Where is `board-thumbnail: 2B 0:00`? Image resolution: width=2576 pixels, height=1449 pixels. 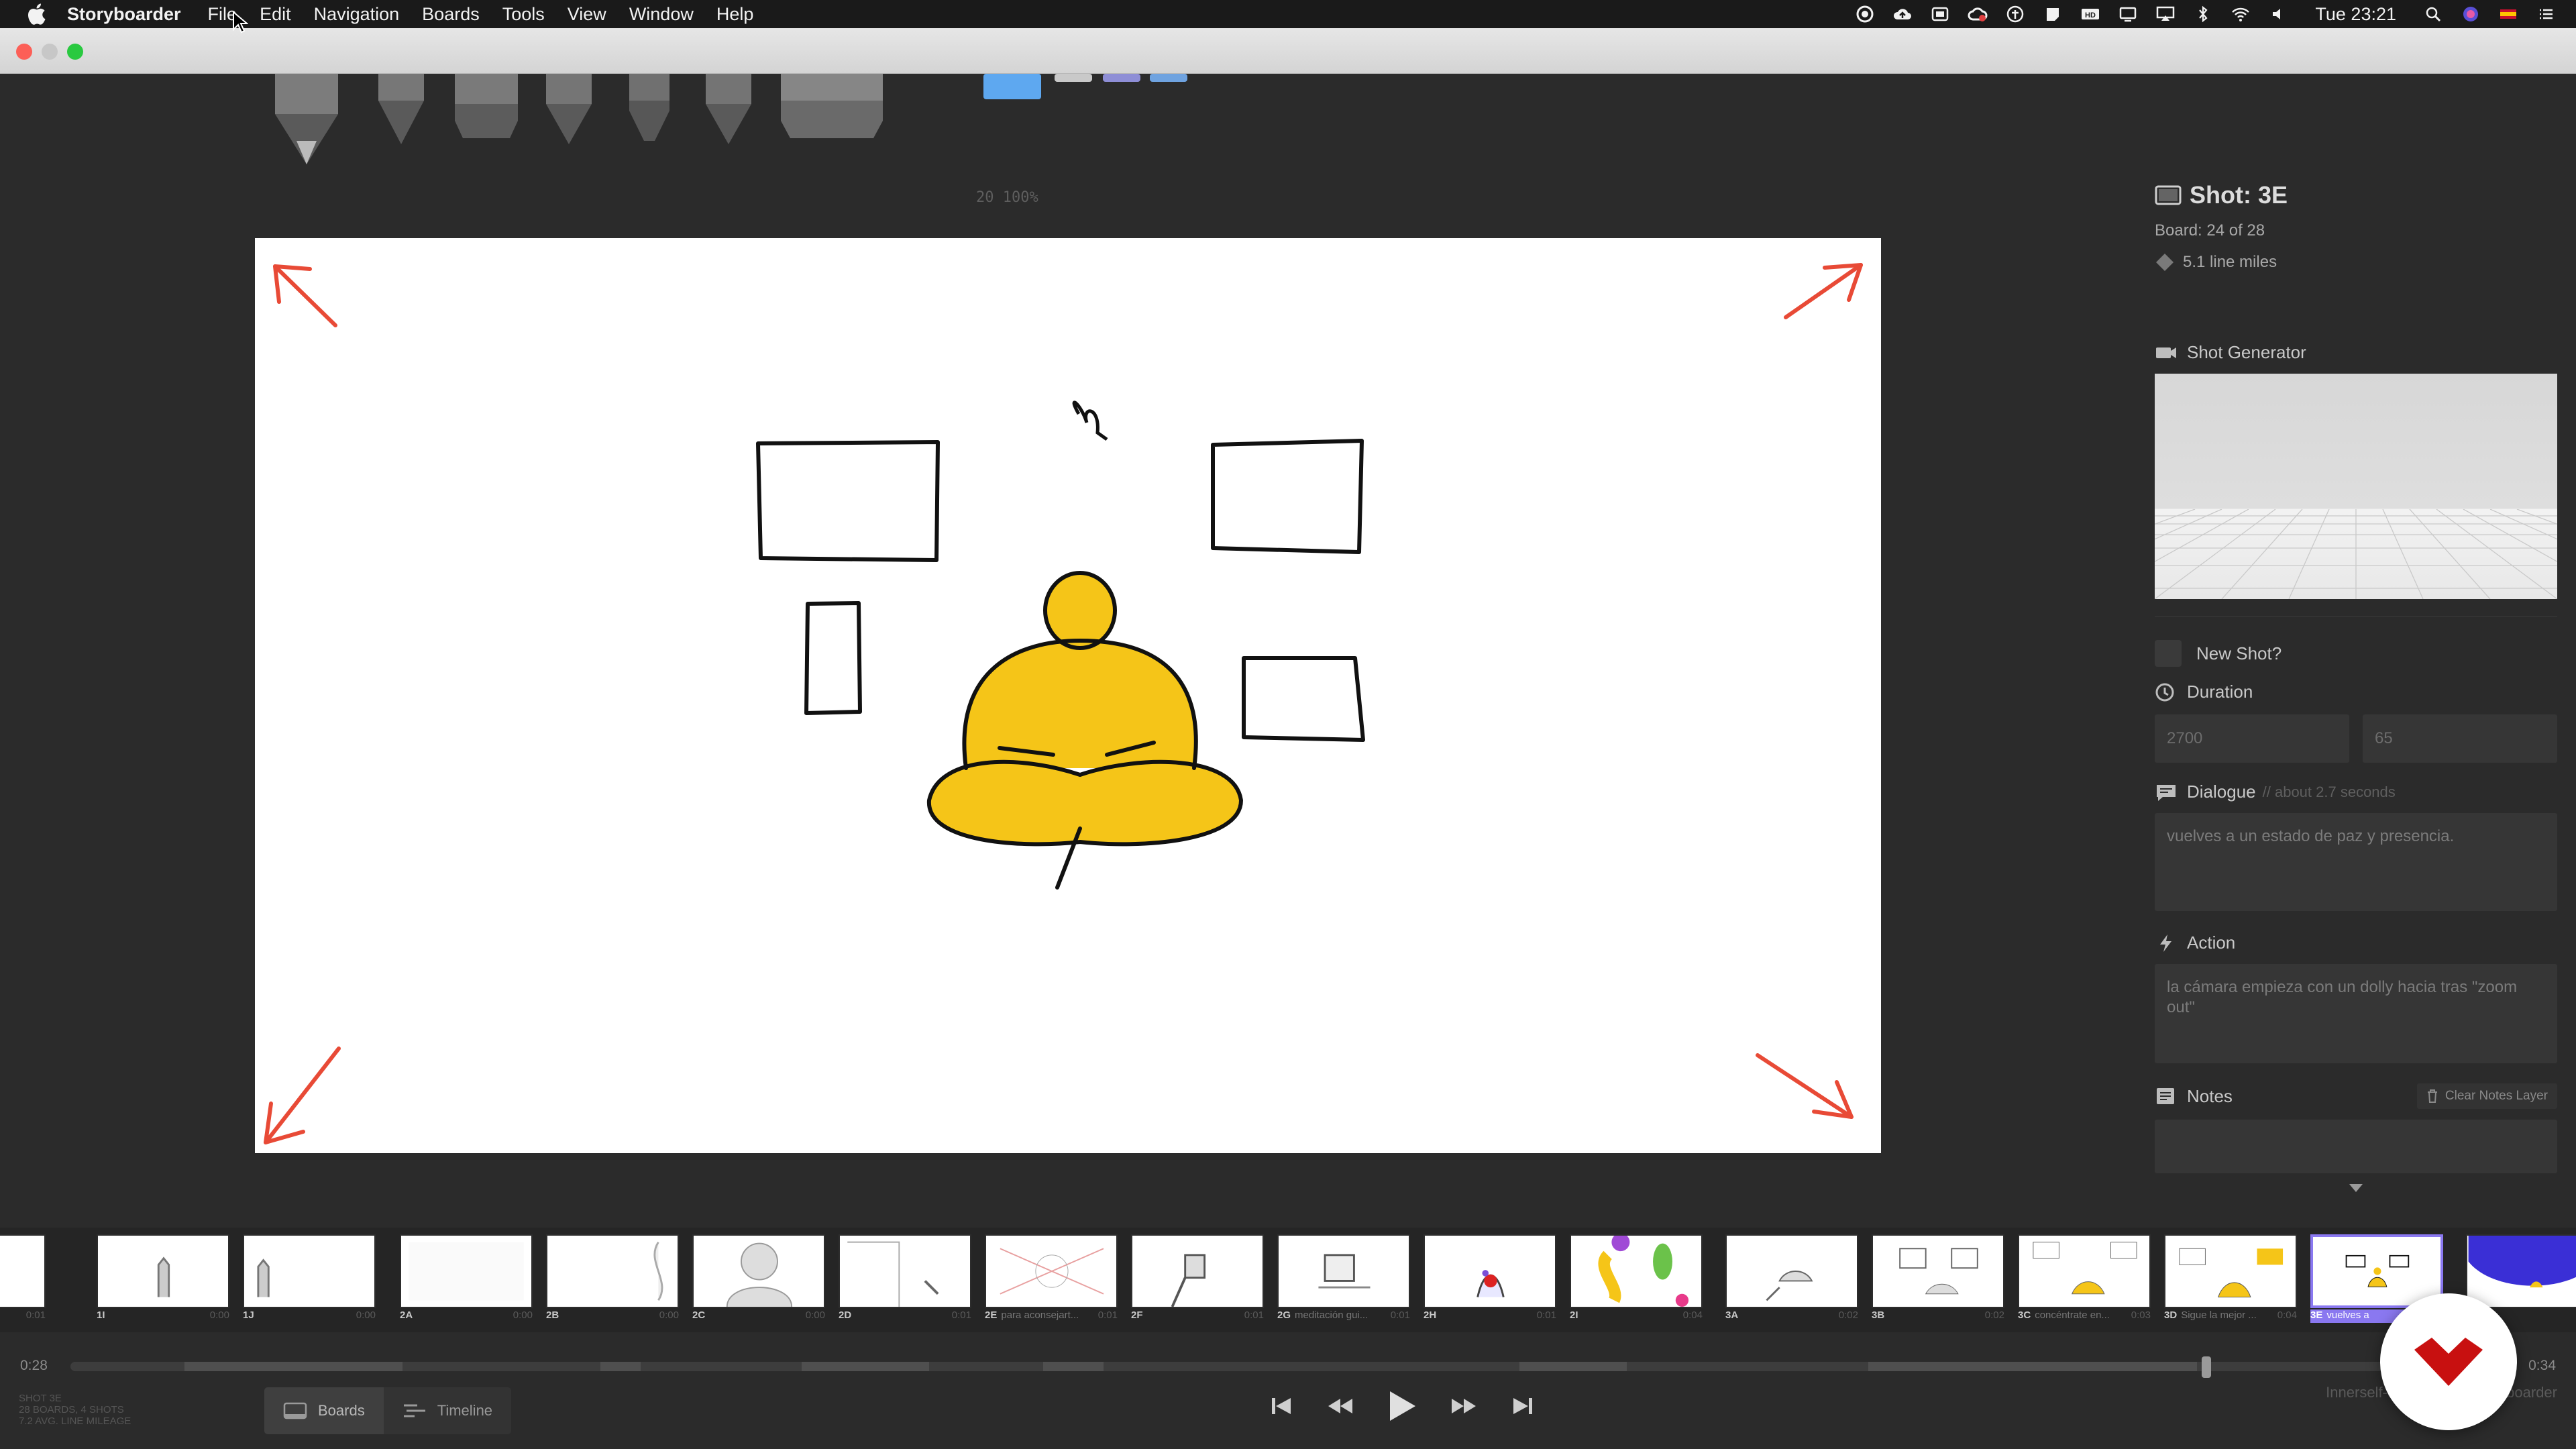 board-thumbnail: 2B 0:00 is located at coordinates (612, 1277).